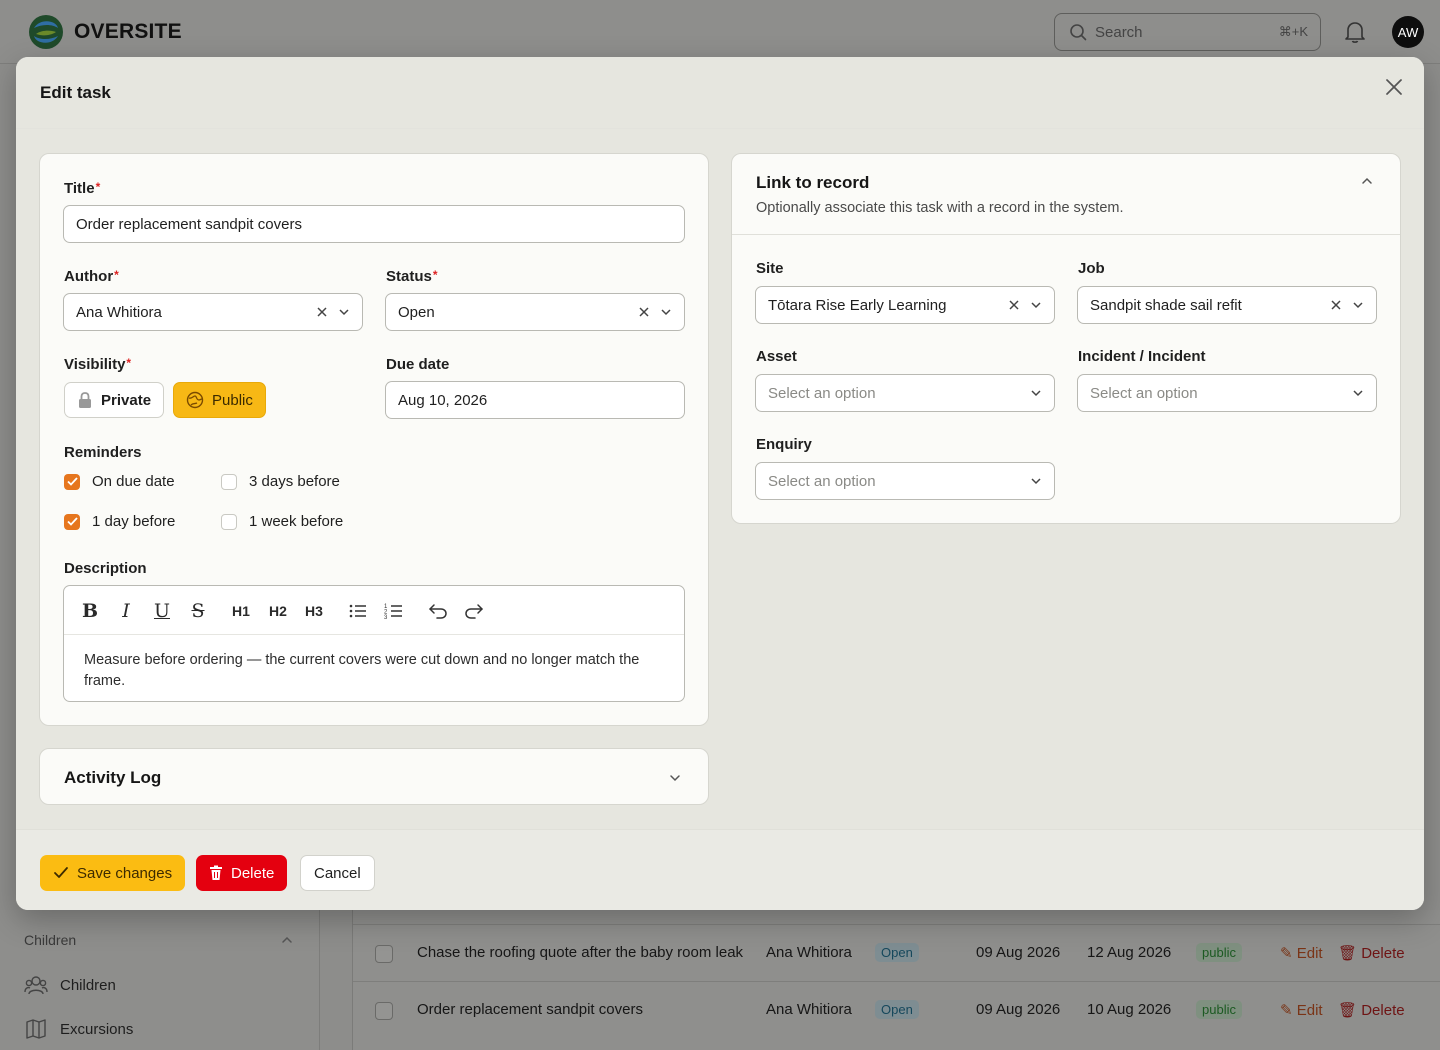 The image size is (1440, 1050). Describe the element at coordinates (374, 224) in the screenshot. I see `title-input: Order replacement sandpit covers` at that location.